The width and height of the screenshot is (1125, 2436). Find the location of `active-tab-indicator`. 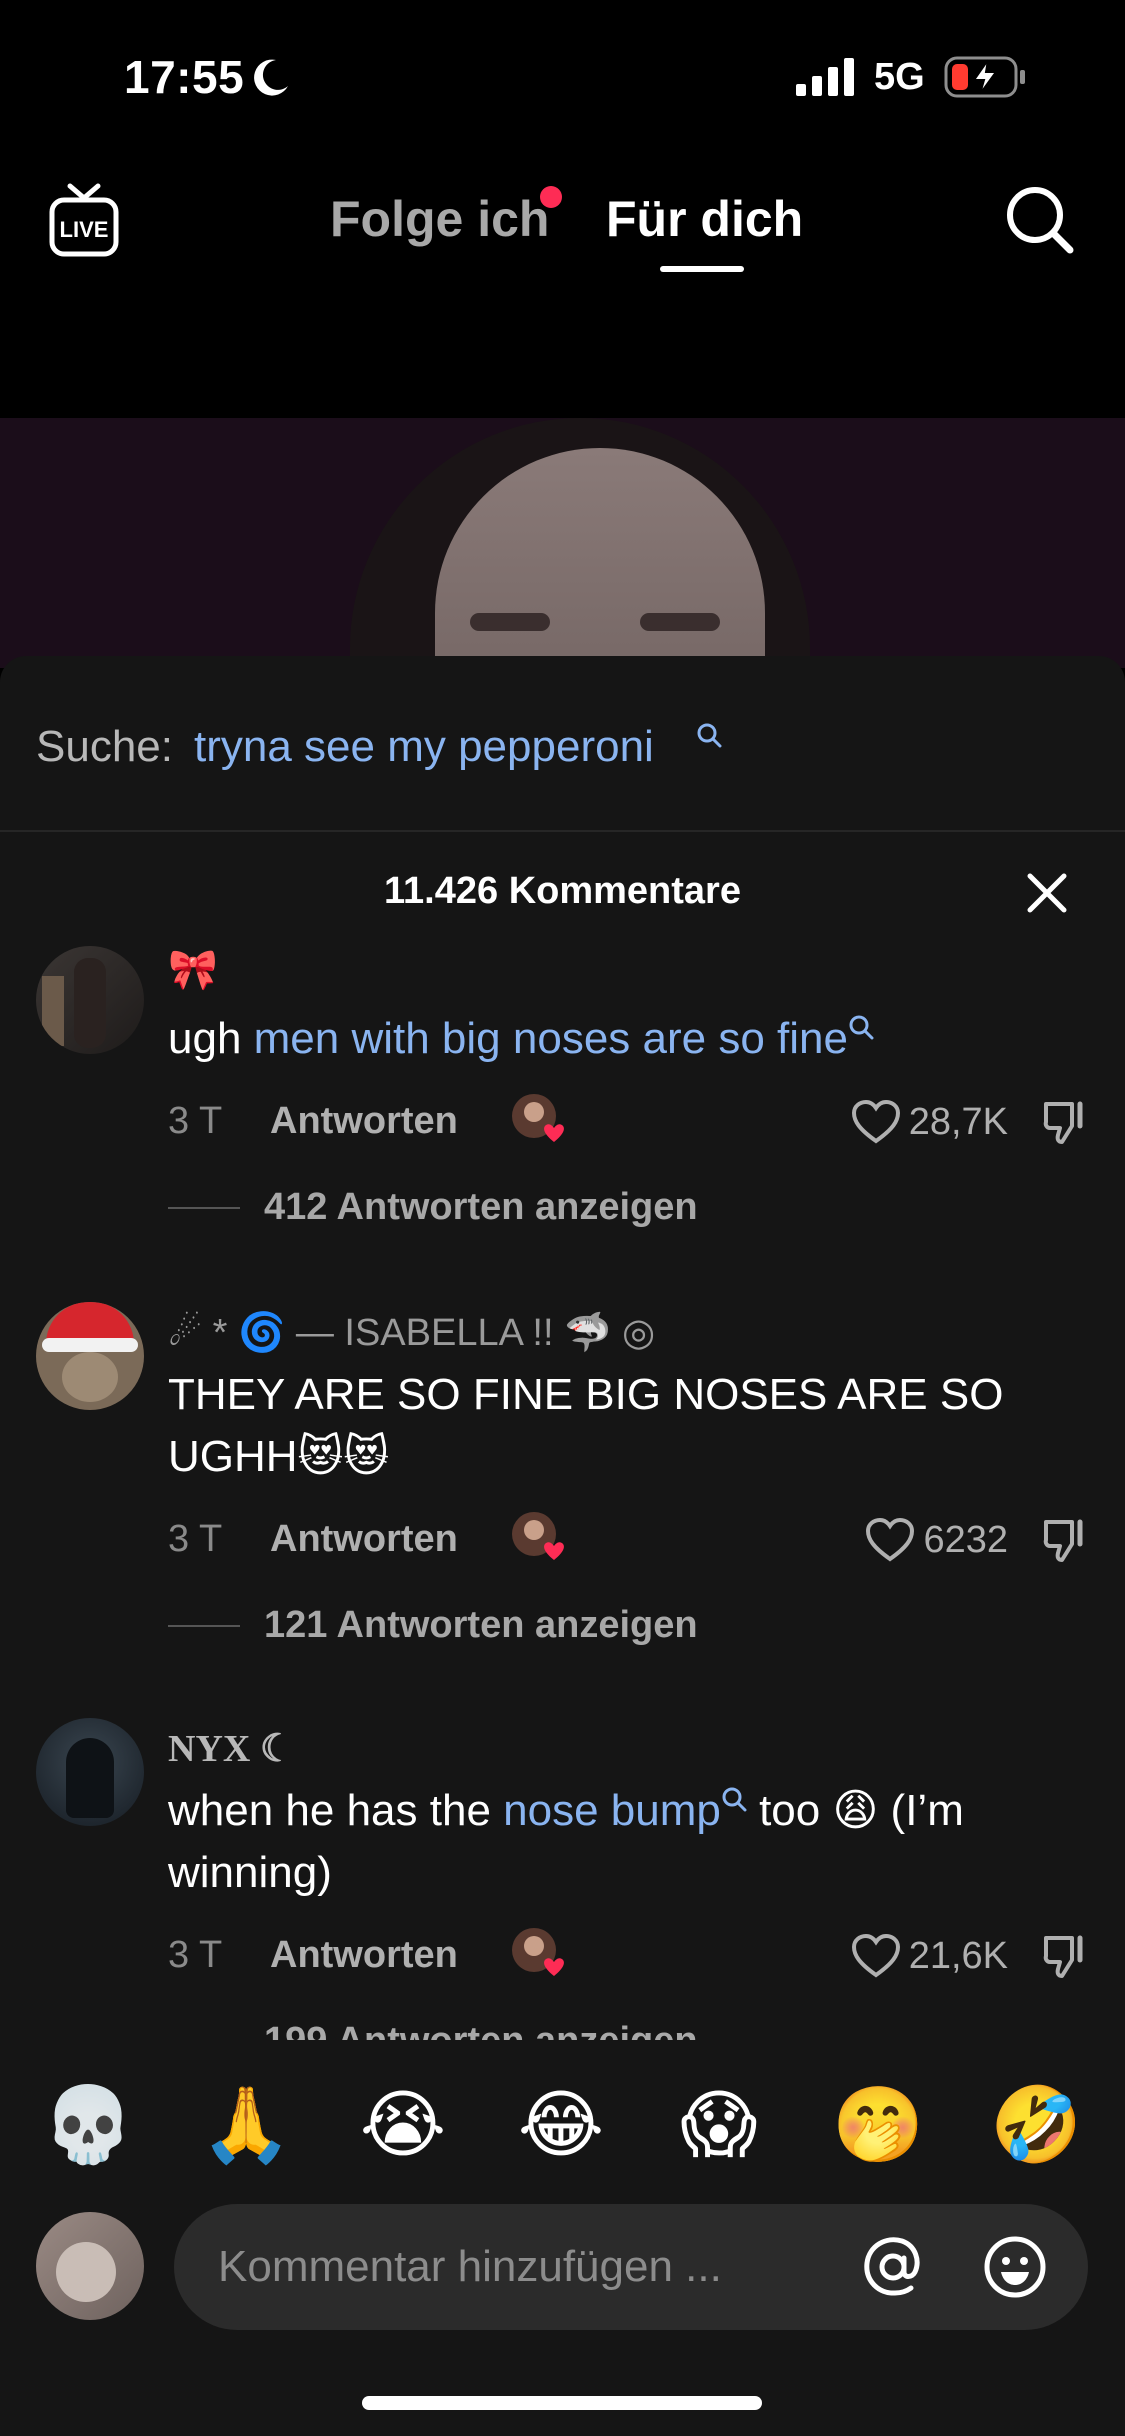

active-tab-indicator is located at coordinates (702, 269).